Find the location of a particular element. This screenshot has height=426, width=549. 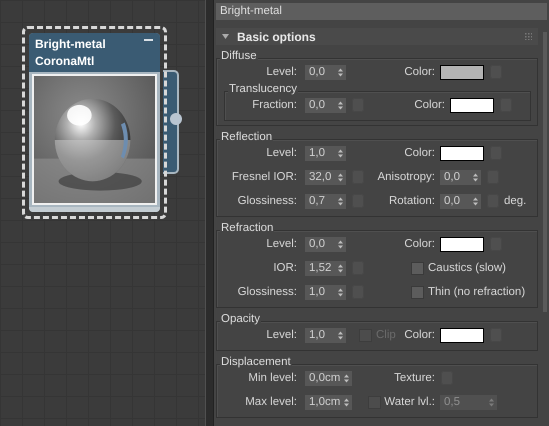

group-label: Diffuse is located at coordinates (239, 56).